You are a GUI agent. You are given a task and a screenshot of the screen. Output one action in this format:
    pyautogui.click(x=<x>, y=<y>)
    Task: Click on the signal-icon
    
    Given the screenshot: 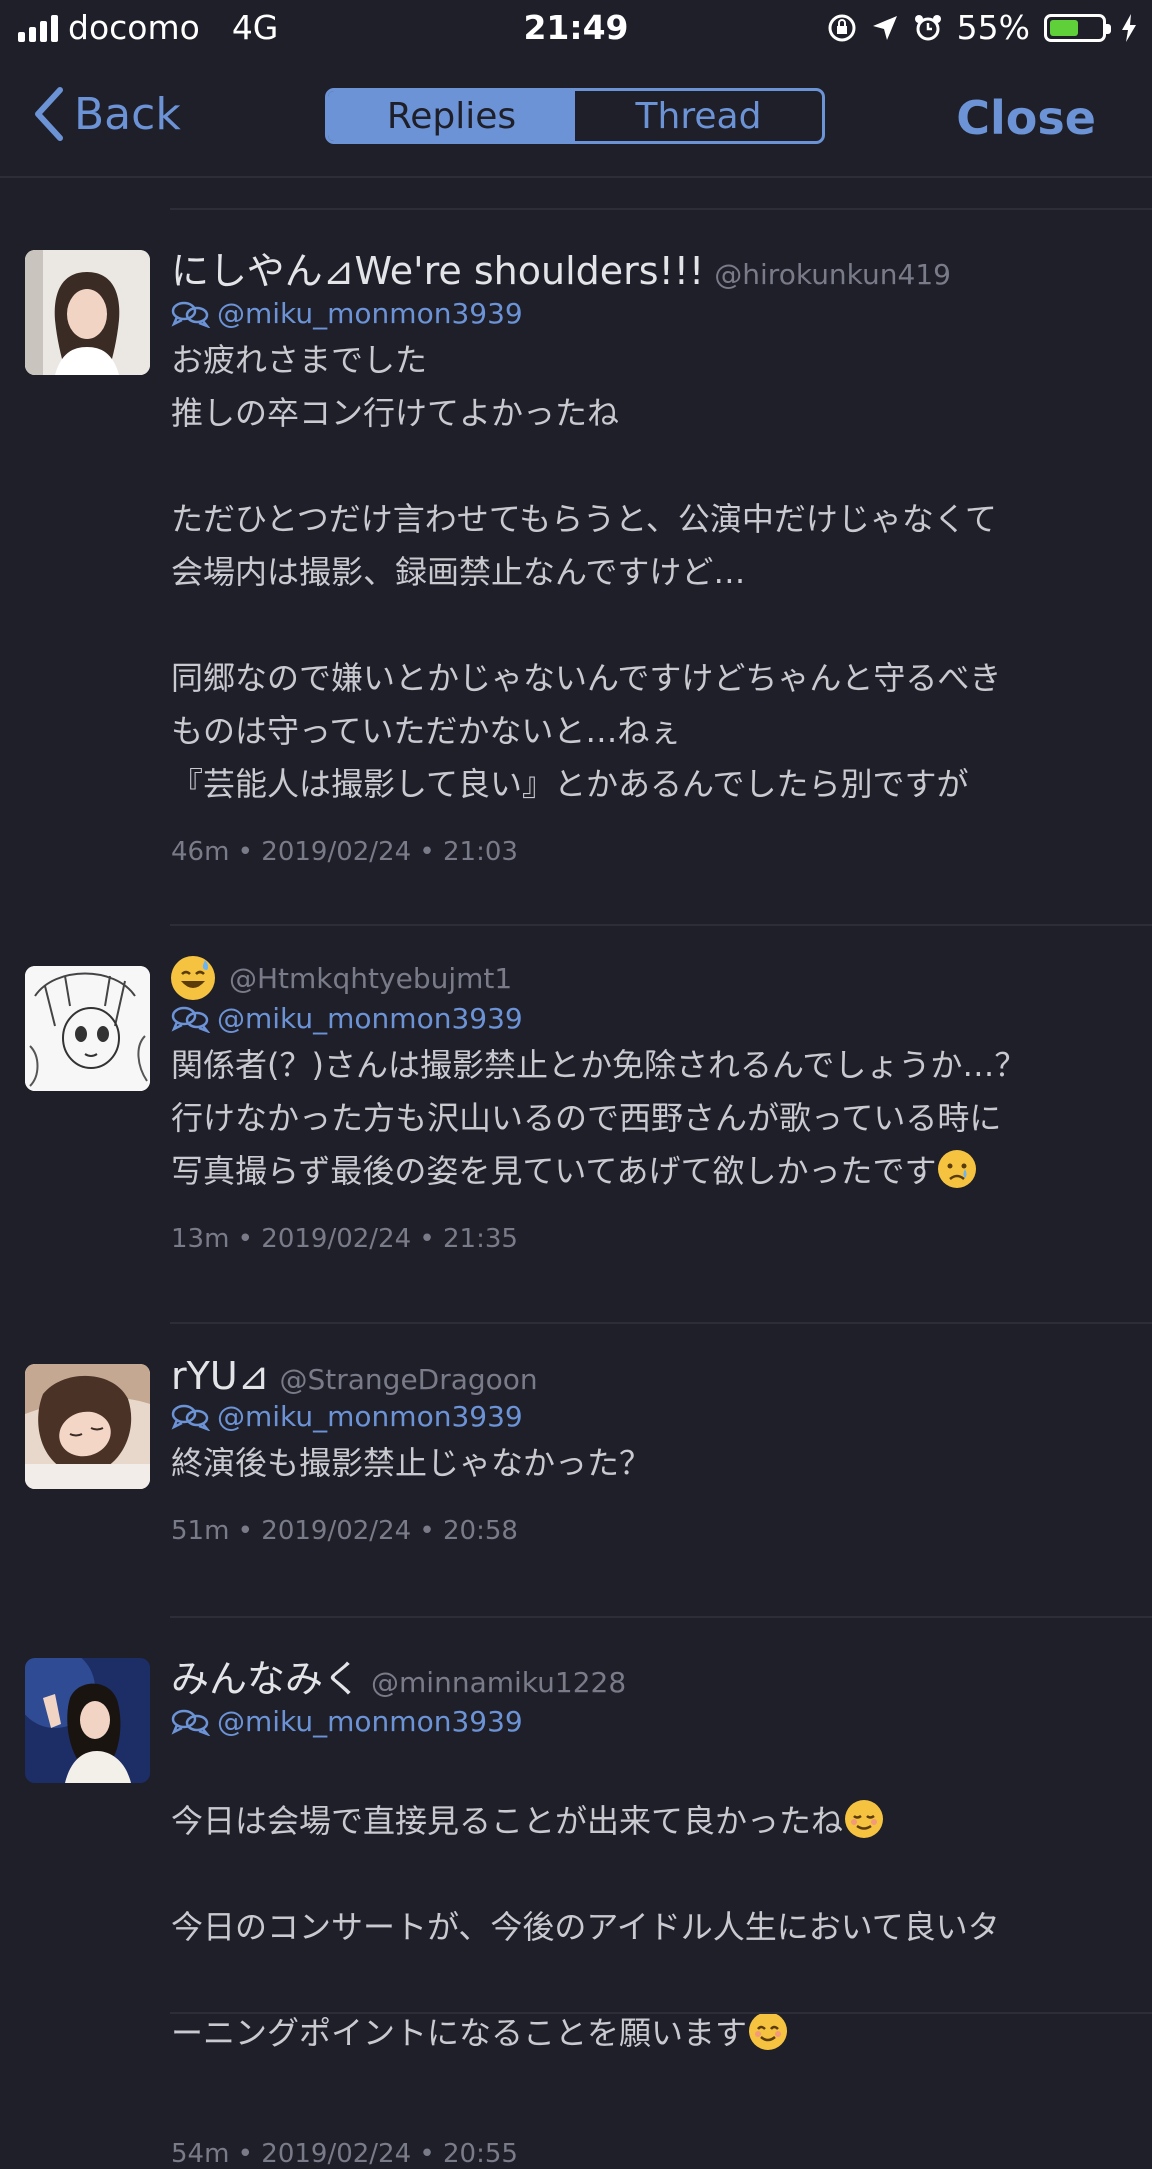 What is the action you would take?
    pyautogui.click(x=38, y=28)
    